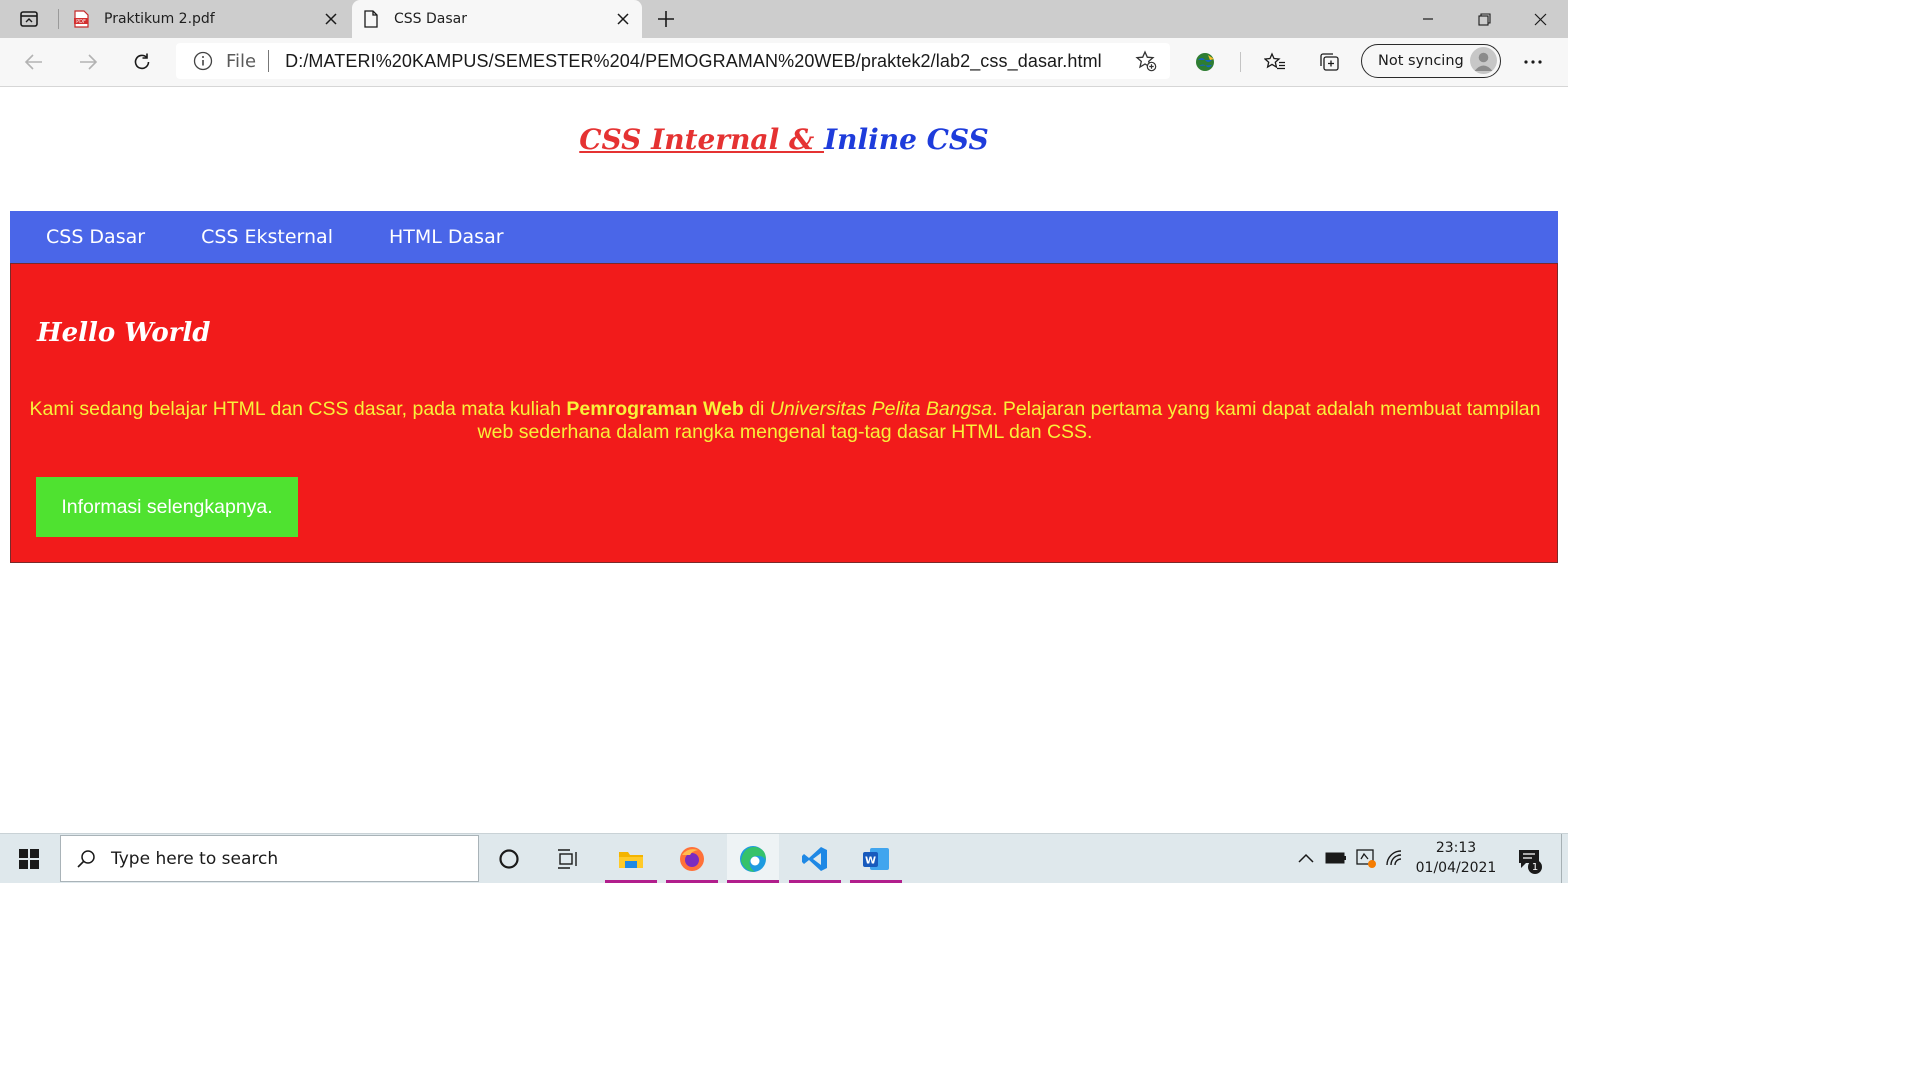  I want to click on show-hidden-icons-button, so click(1306, 858).